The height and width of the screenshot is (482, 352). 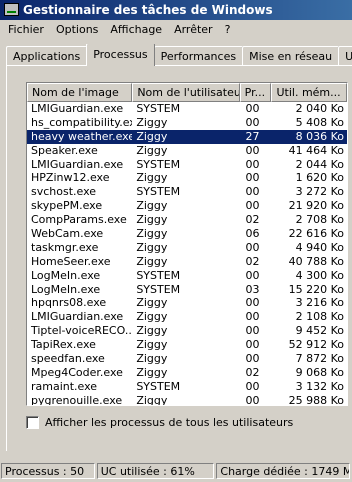 I want to click on title-bar: Gestionnaire des tâches de Windows, so click(x=176, y=10).